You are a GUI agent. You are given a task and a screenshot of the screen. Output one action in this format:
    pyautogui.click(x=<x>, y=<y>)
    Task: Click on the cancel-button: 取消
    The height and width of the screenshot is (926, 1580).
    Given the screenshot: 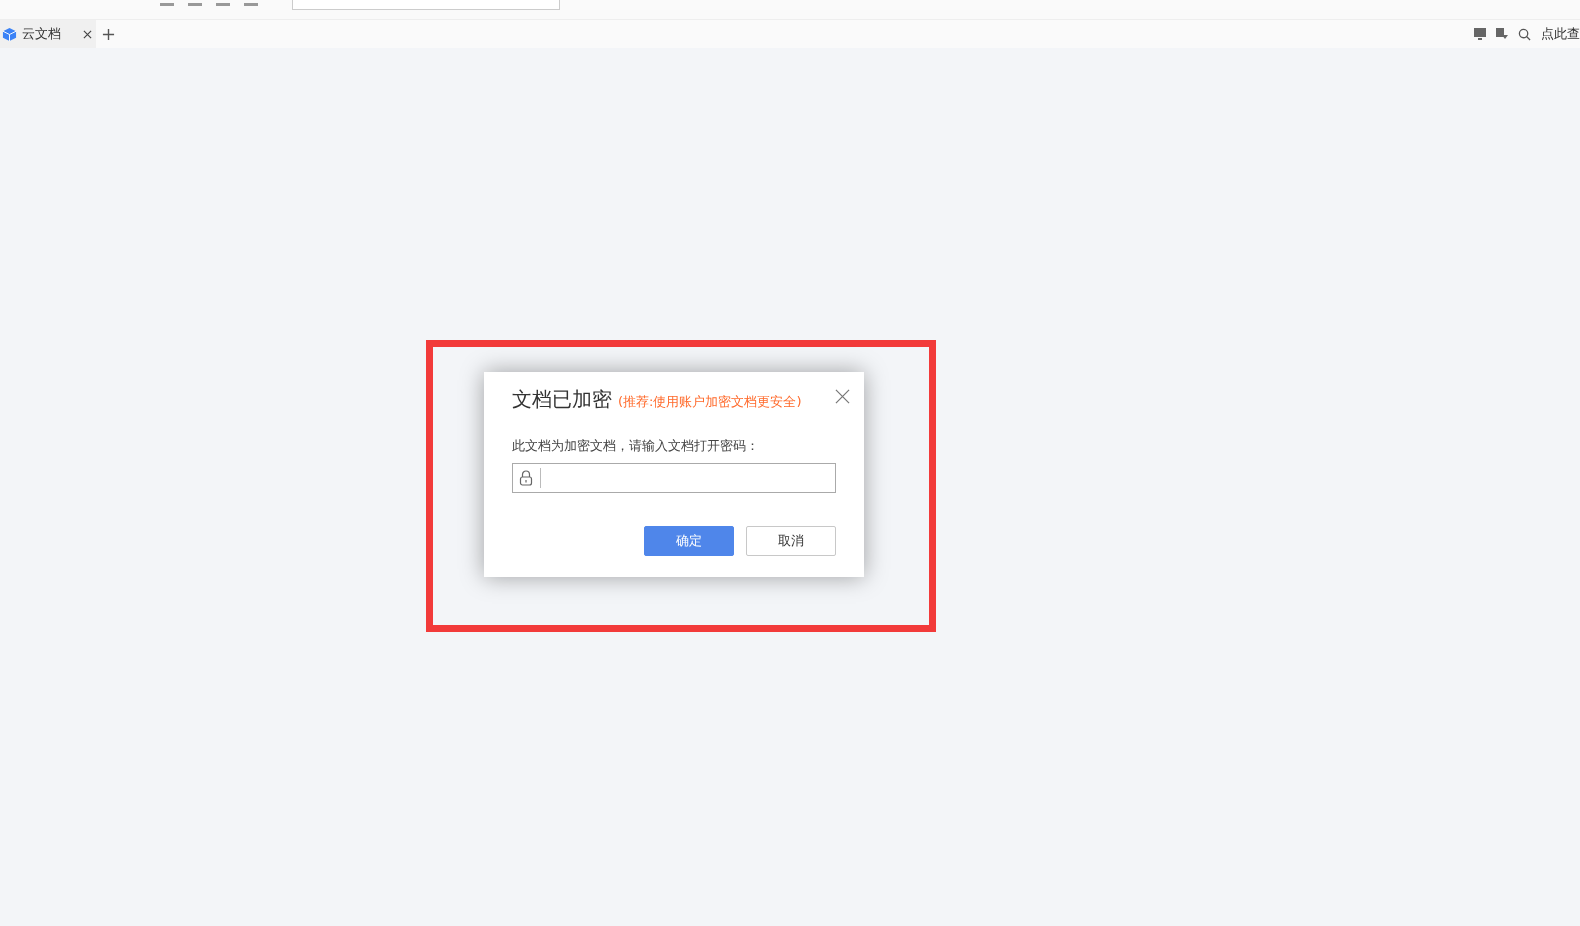 What is the action you would take?
    pyautogui.click(x=791, y=540)
    